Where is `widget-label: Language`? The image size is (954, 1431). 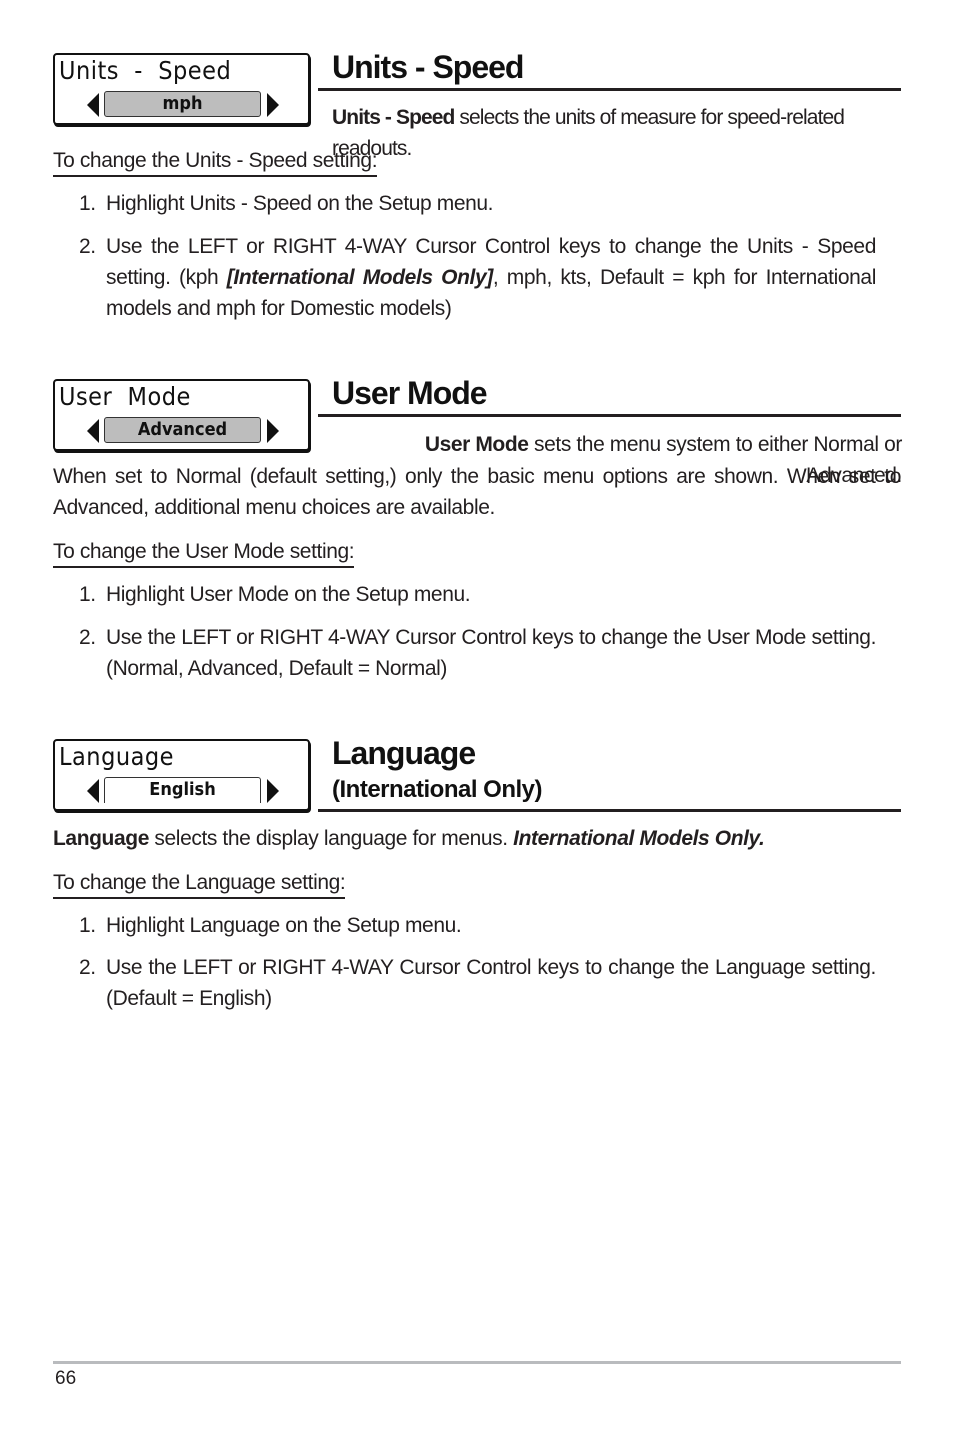
widget-label: Language is located at coordinates (117, 756).